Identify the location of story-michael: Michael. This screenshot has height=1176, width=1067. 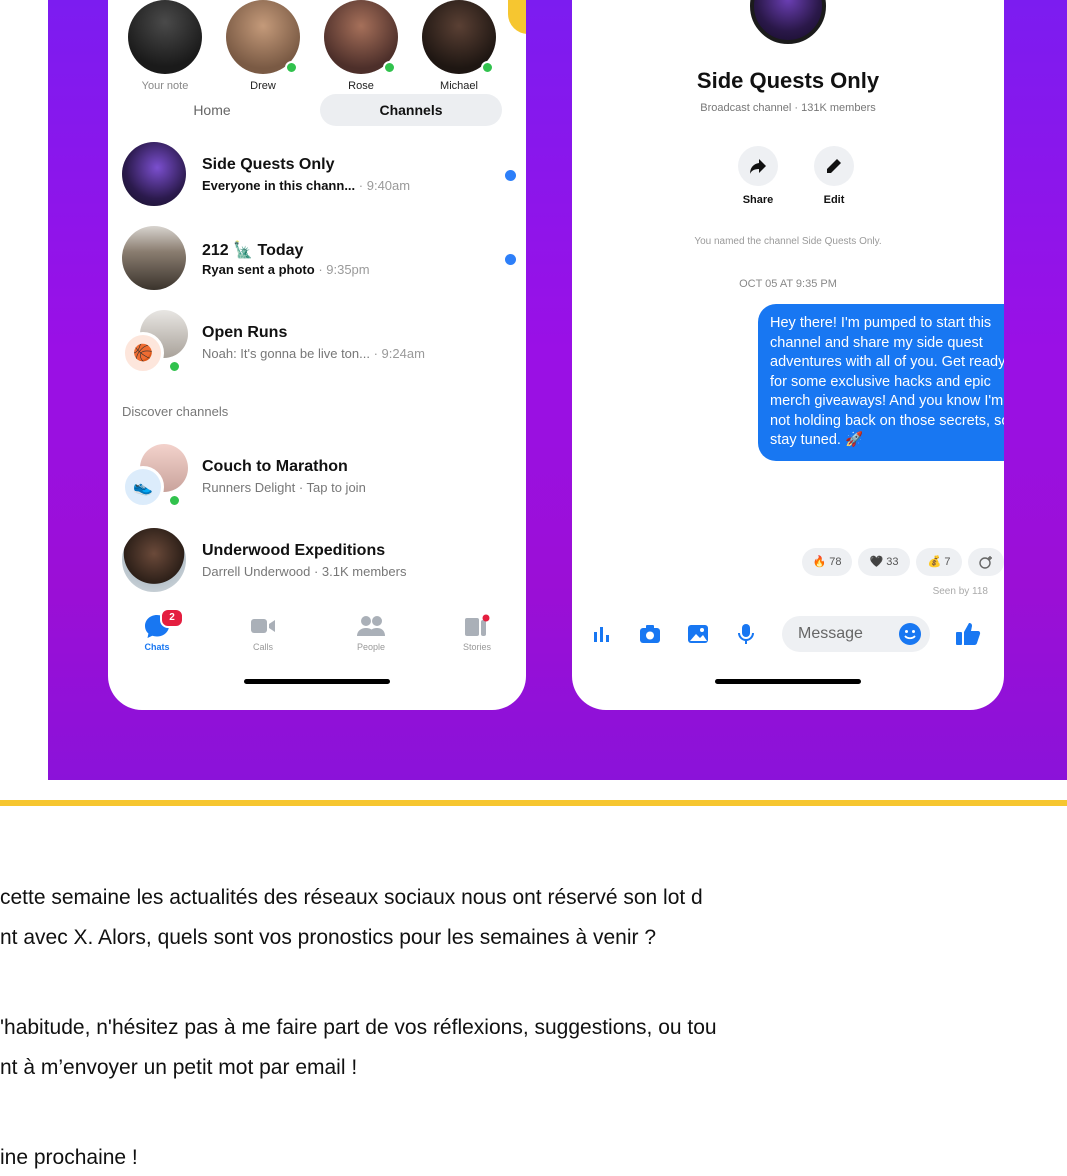
(459, 46).